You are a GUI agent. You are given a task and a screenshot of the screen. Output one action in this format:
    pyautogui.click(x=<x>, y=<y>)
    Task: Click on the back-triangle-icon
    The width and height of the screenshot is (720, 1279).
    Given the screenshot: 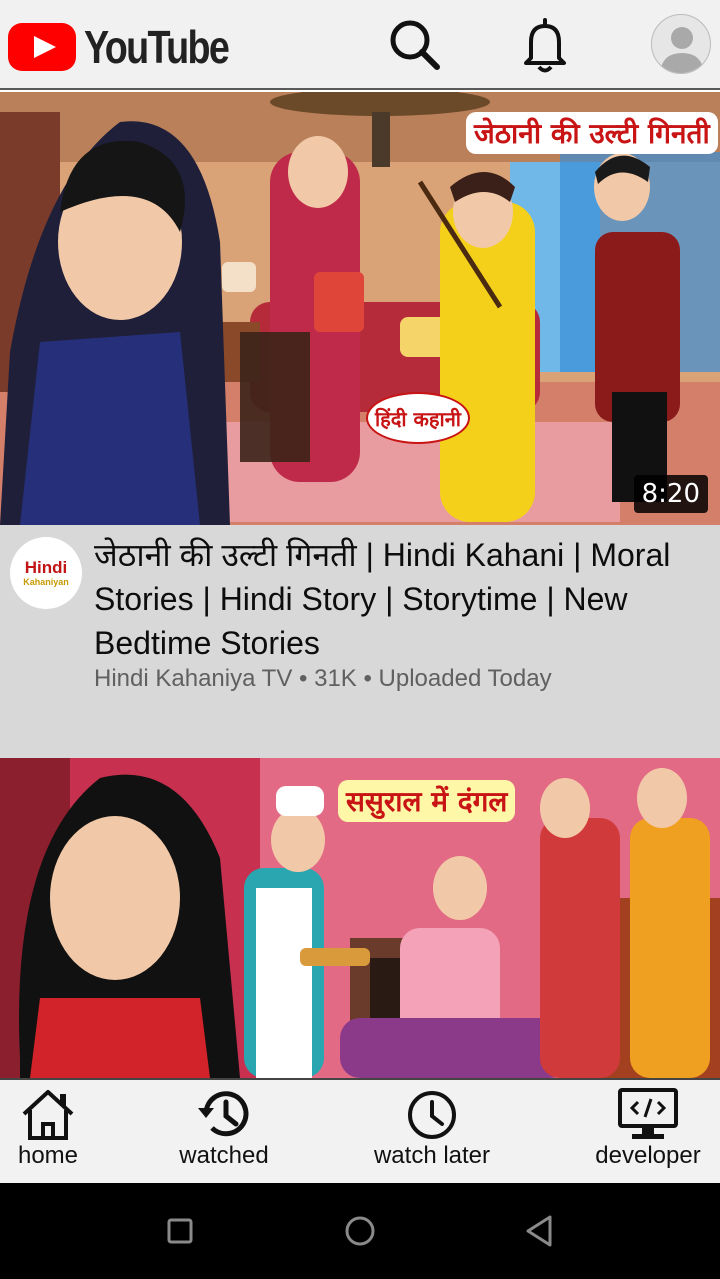 What is the action you would take?
    pyautogui.click(x=540, y=1231)
    